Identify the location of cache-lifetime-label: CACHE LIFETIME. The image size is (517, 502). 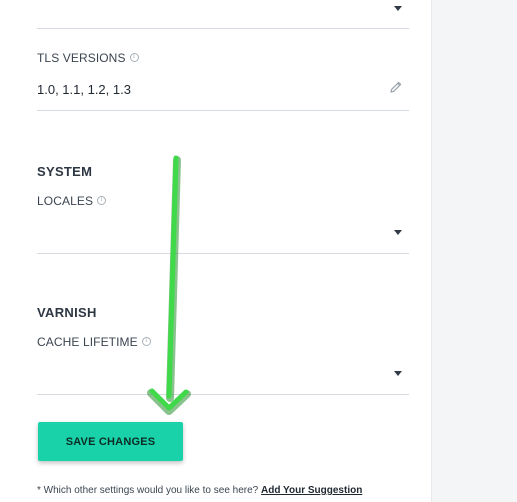
(94, 342).